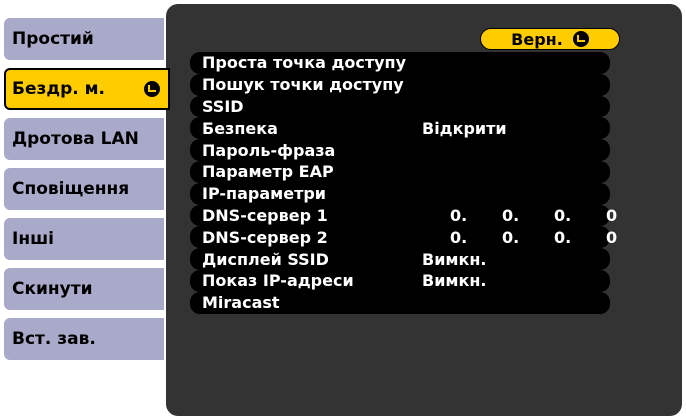 The height and width of the screenshot is (420, 686). I want to click on tab-notifications: Сповіщення, so click(84, 189).